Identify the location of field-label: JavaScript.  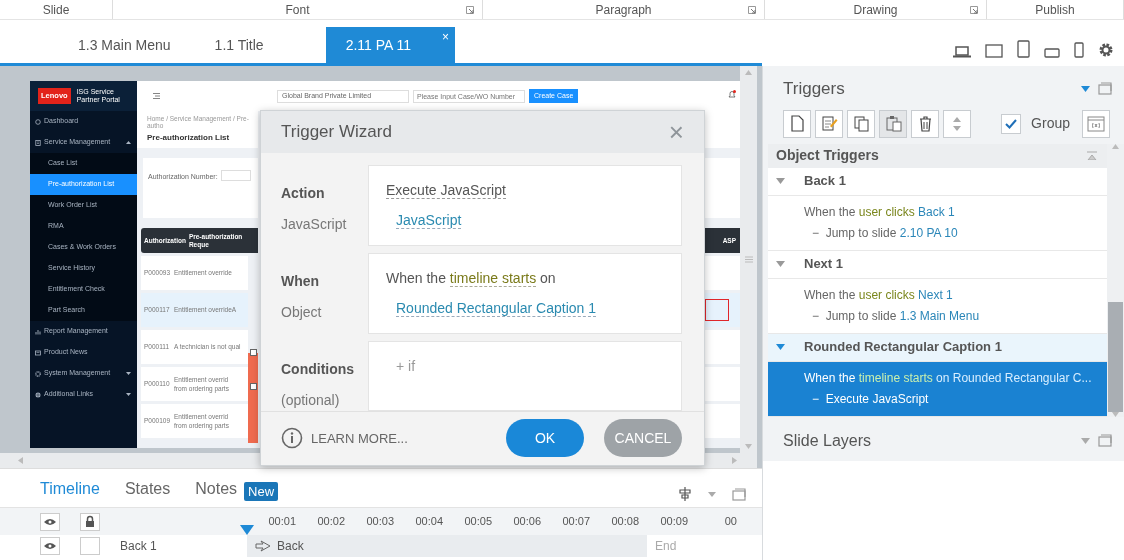
(314, 224).